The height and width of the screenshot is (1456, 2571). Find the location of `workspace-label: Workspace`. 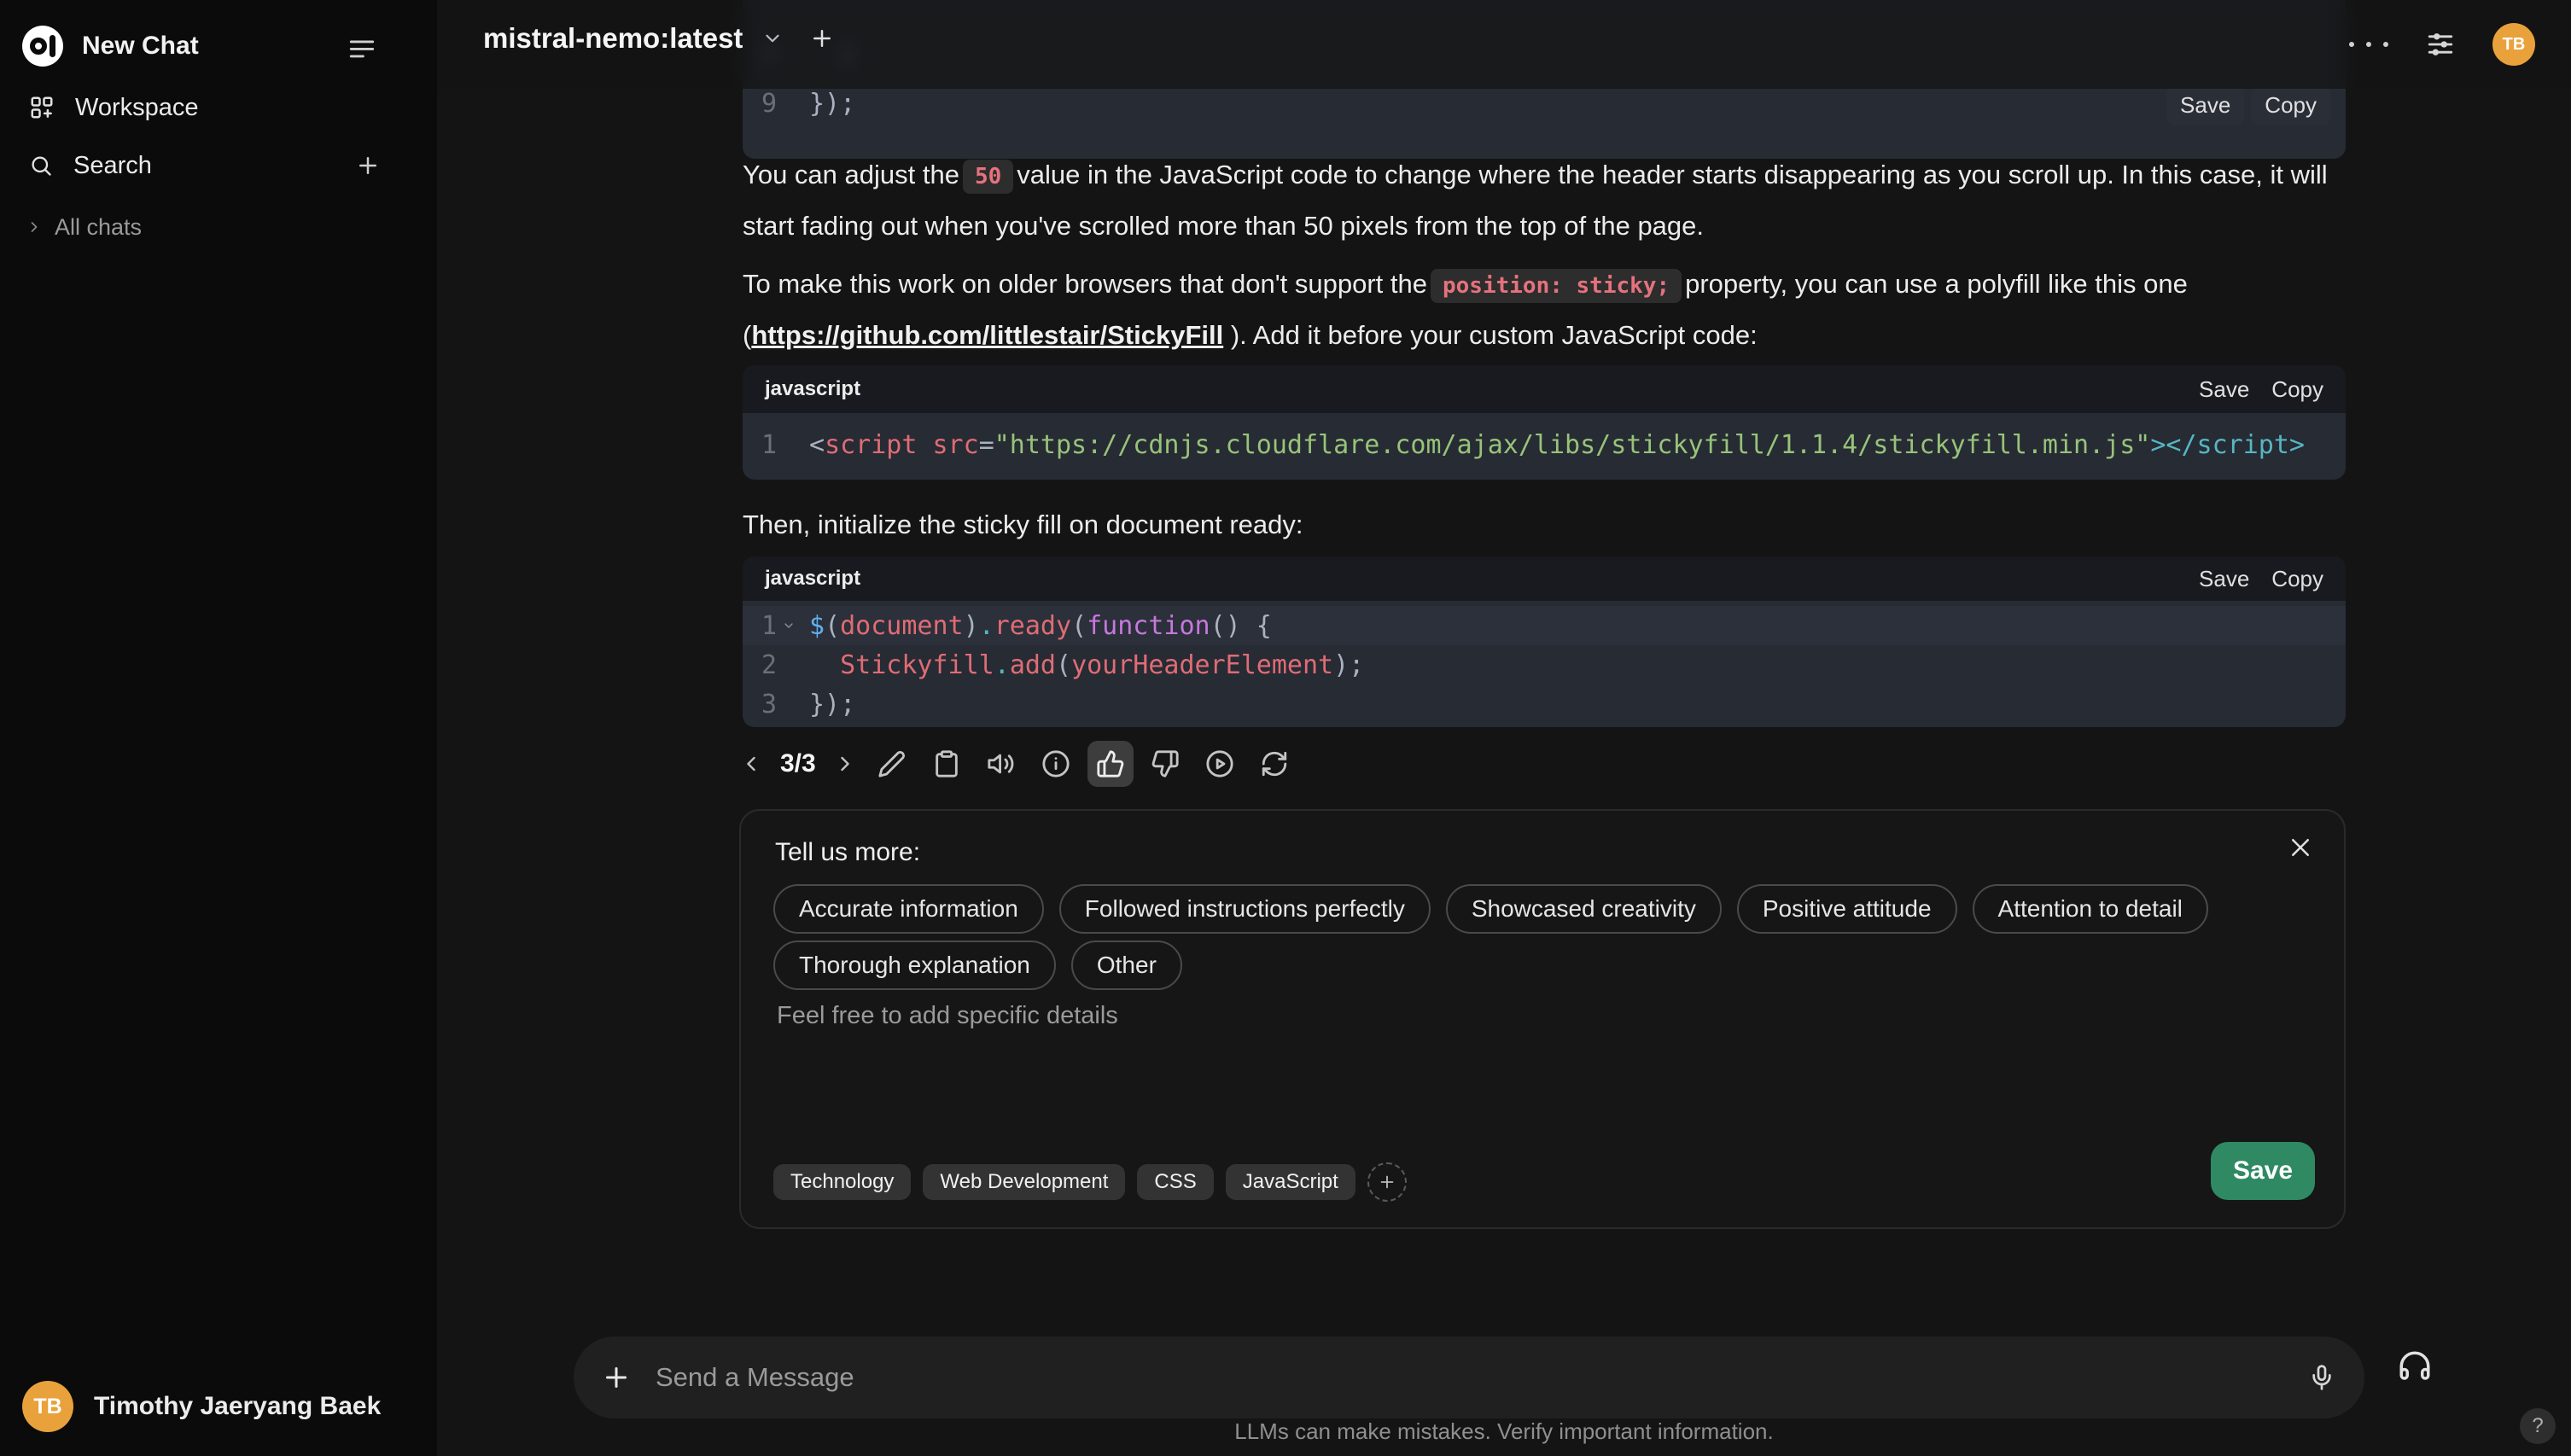

workspace-label: Workspace is located at coordinates (137, 107).